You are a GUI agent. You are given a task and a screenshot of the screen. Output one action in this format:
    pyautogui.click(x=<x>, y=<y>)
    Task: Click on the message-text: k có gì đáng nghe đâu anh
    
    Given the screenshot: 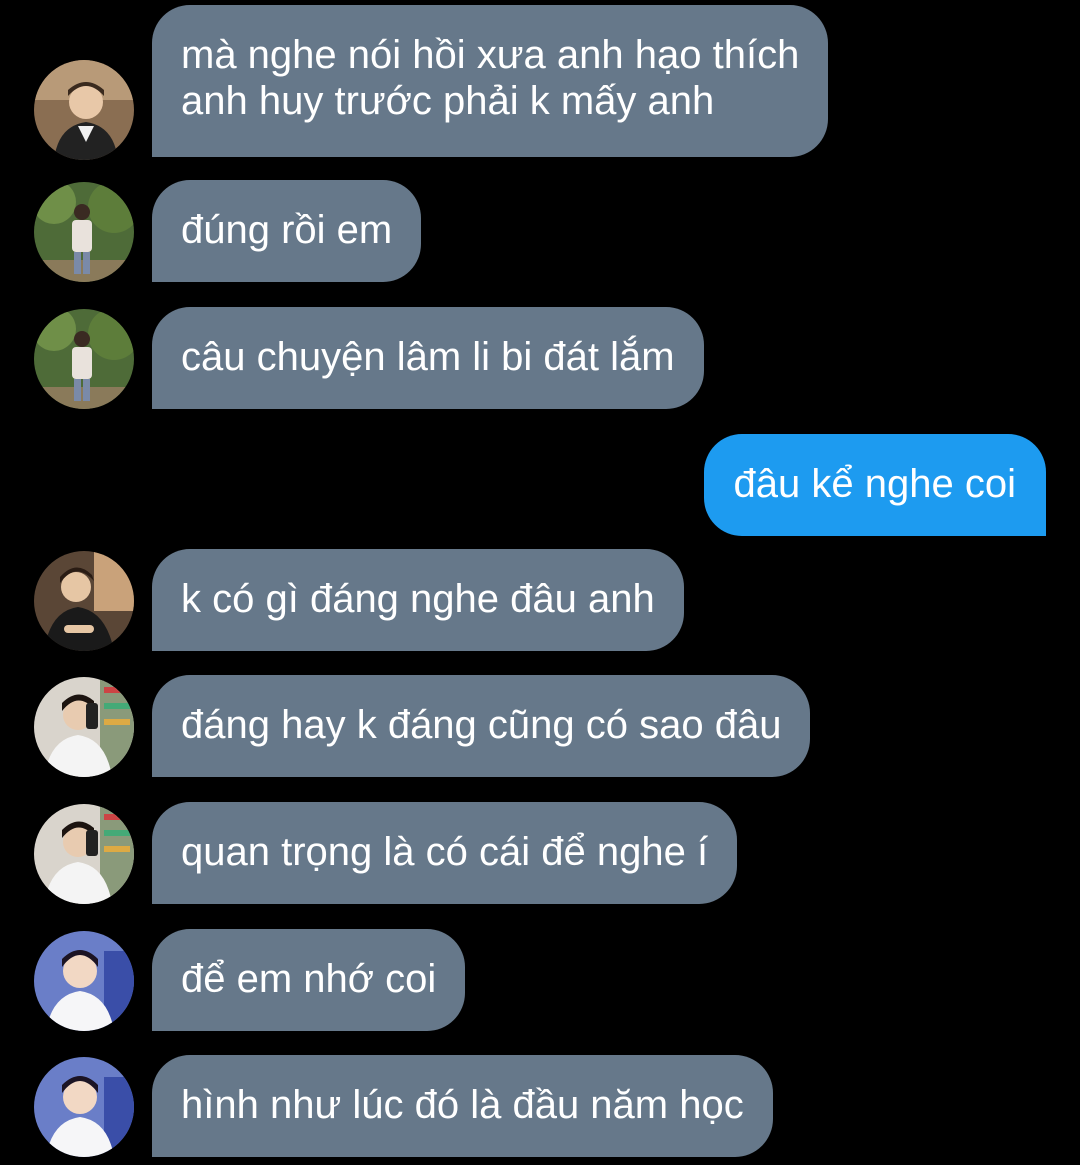 What is the action you would take?
    pyautogui.click(x=418, y=599)
    